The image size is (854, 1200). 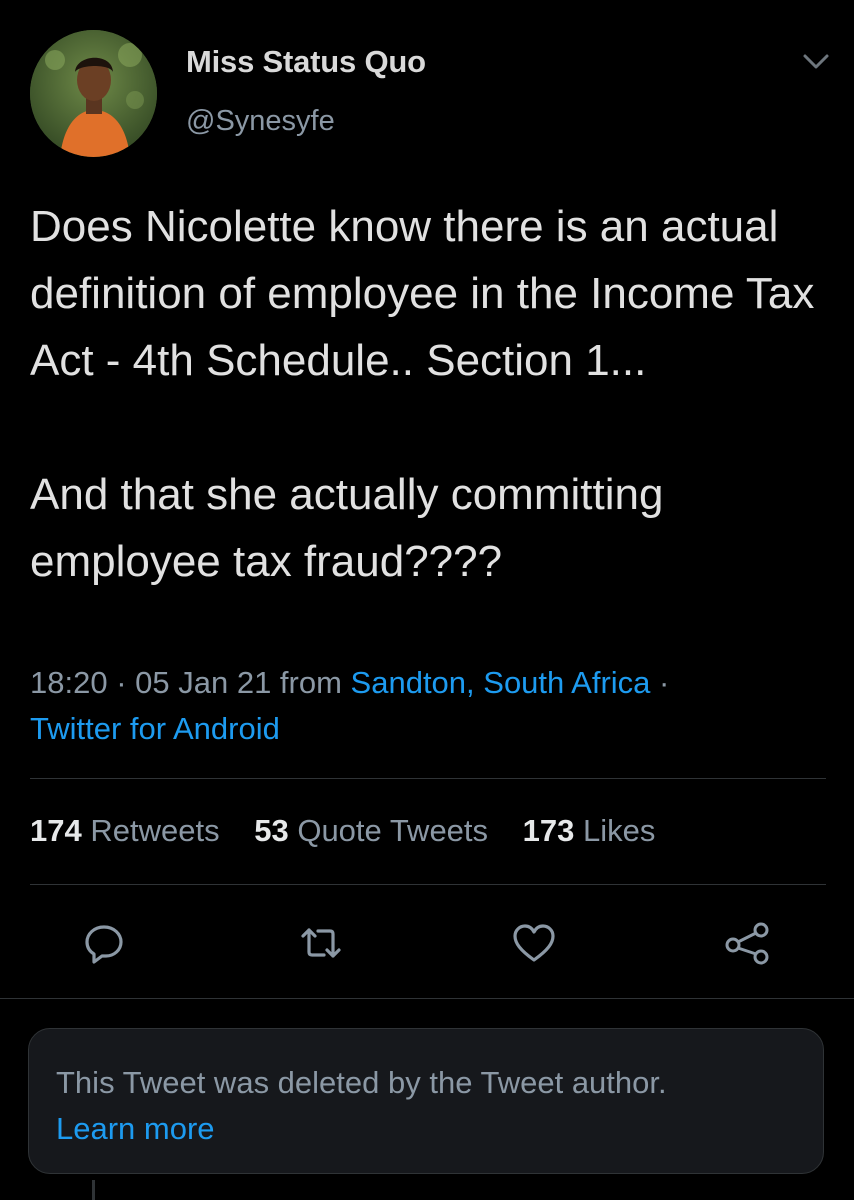 What do you see at coordinates (816, 62) in the screenshot?
I see `chevron-down-icon` at bounding box center [816, 62].